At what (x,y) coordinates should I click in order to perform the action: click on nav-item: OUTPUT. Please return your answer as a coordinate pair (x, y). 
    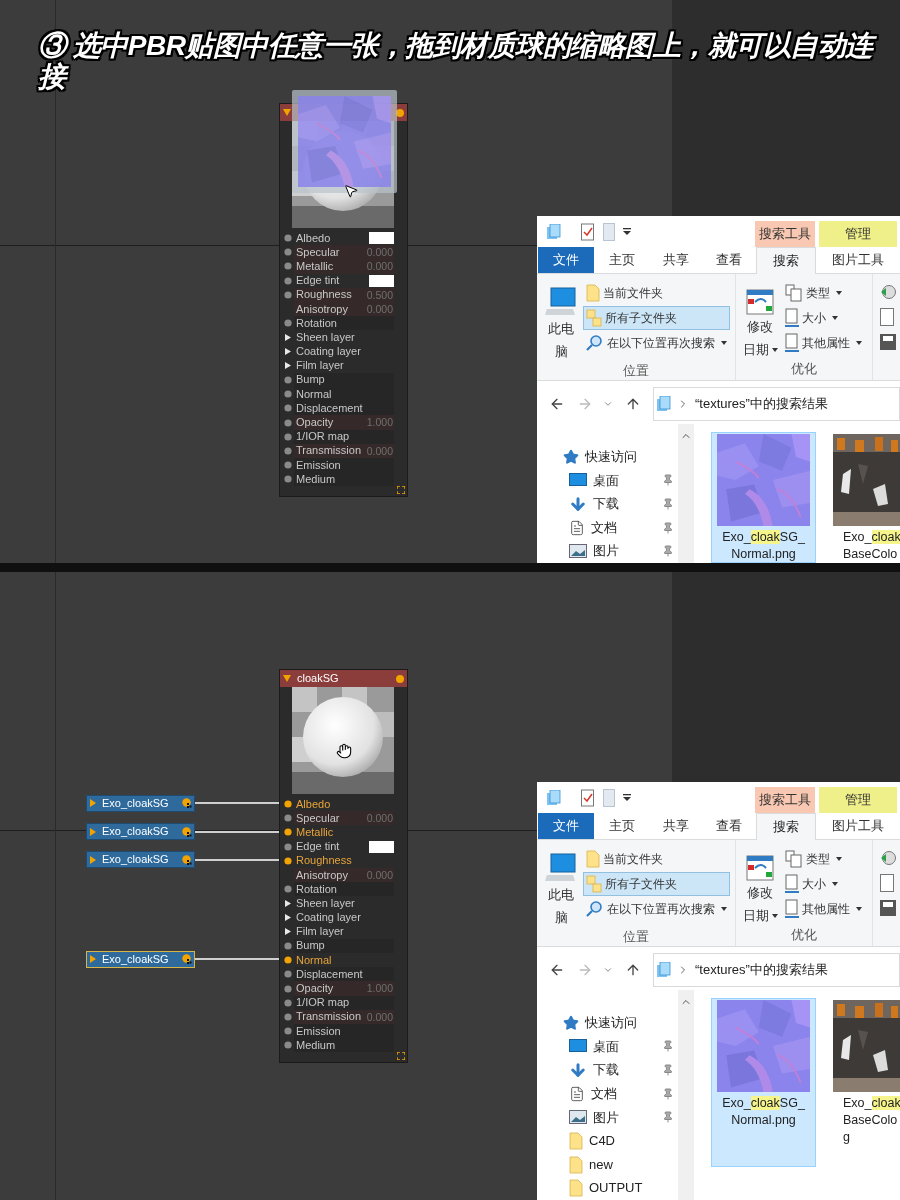
    Looking at the image, I should click on (607, 1188).